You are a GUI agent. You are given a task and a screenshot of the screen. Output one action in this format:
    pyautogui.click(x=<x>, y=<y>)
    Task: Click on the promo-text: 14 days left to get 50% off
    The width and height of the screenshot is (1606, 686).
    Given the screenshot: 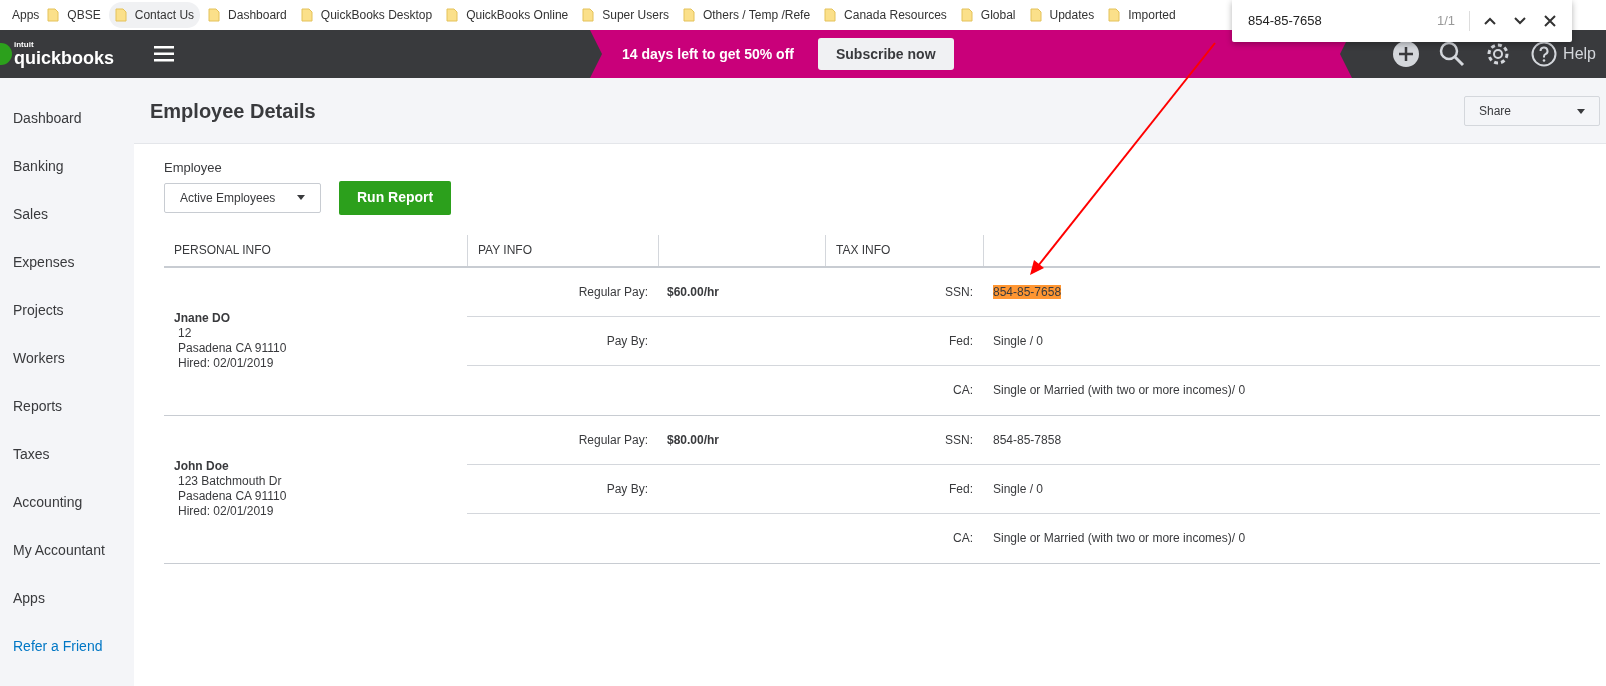 What is the action you would take?
    pyautogui.click(x=708, y=54)
    